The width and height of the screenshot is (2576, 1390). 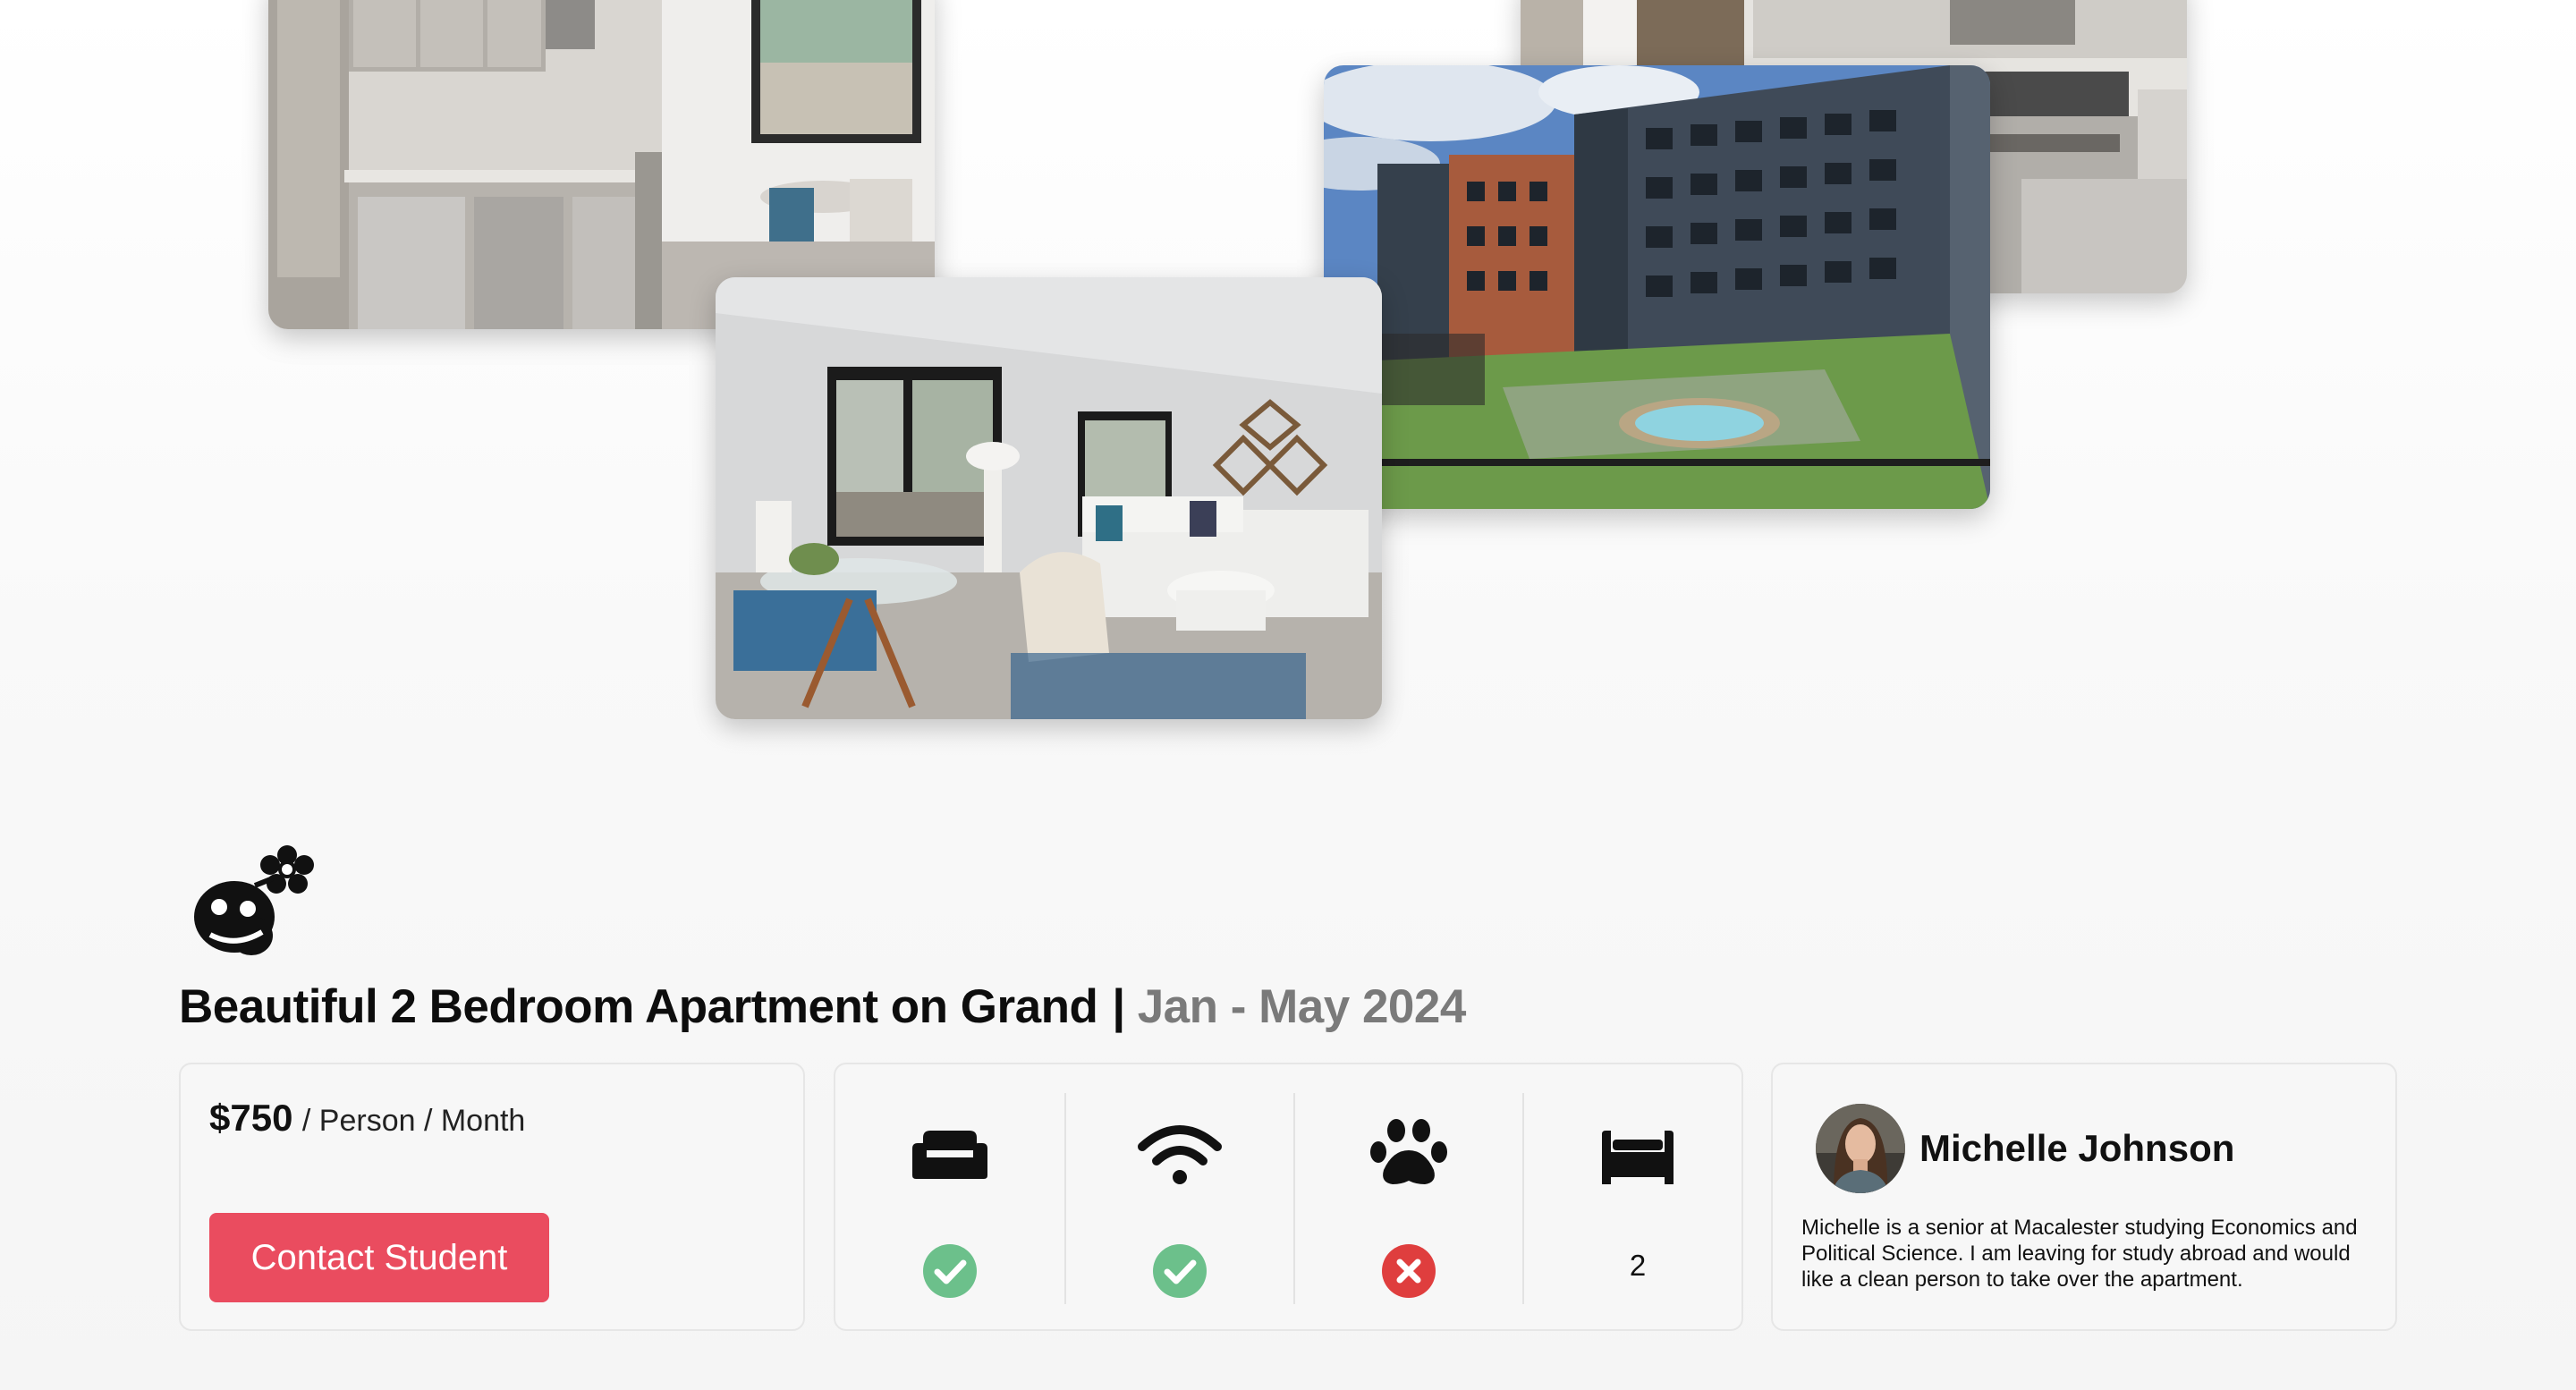 What do you see at coordinates (1638, 1157) in the screenshot?
I see `bed-icon` at bounding box center [1638, 1157].